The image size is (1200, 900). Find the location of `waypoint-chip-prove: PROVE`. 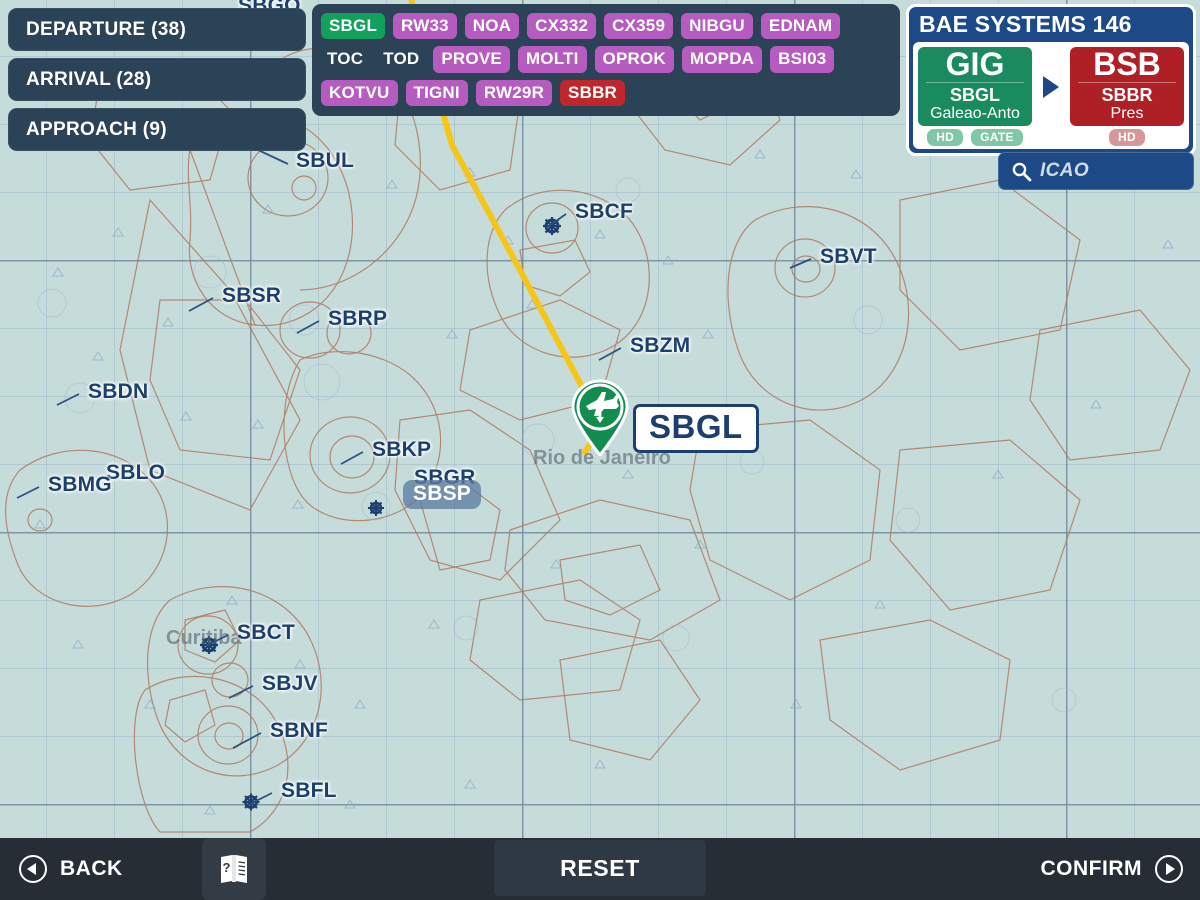

waypoint-chip-prove: PROVE is located at coordinates (471, 59).